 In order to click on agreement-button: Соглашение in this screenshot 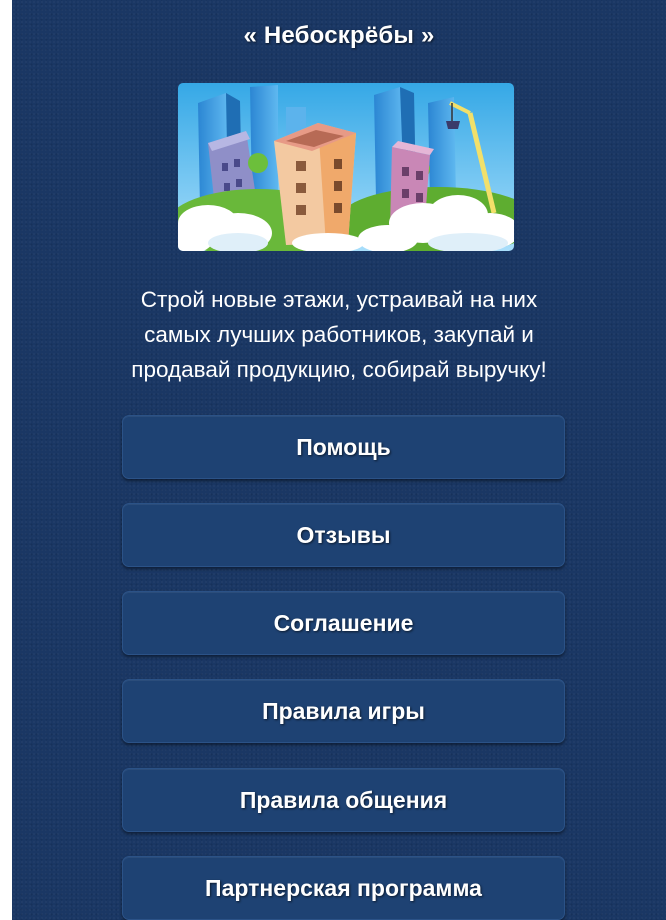, I will do `click(343, 623)`.